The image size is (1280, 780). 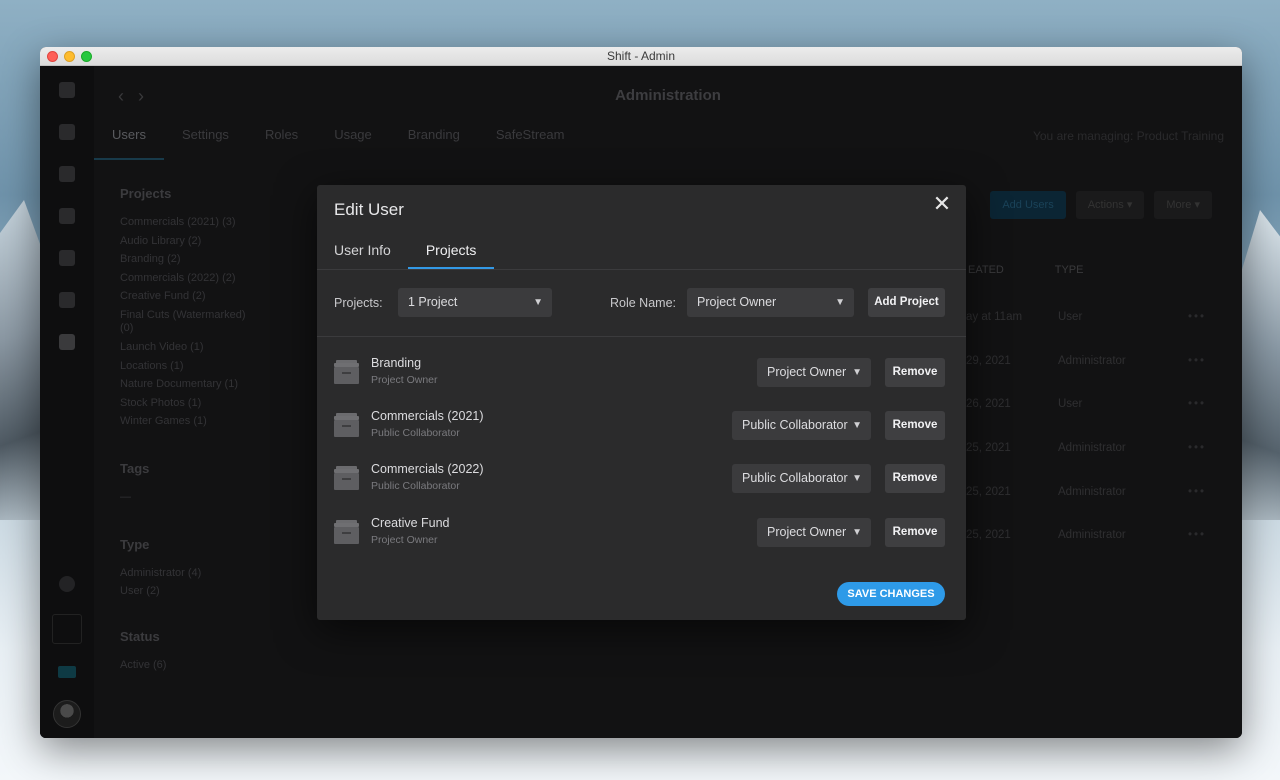 I want to click on search-icon, so click(x=67, y=300).